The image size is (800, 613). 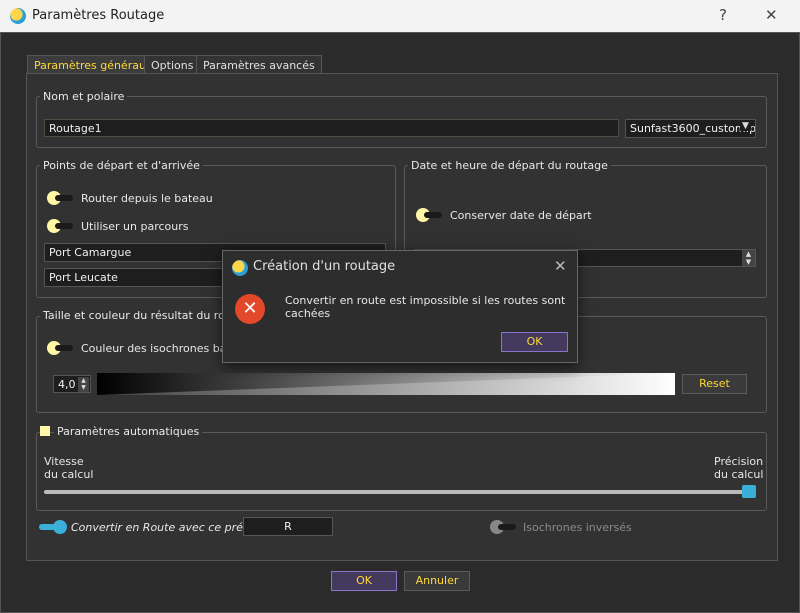 What do you see at coordinates (61, 226) in the screenshot?
I see `use-course-toggle` at bounding box center [61, 226].